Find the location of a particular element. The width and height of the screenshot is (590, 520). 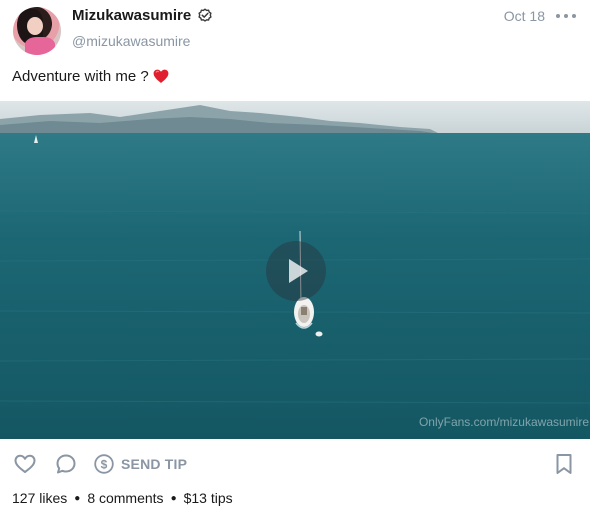

post-actions-bar: $ SEND TIP is located at coordinates (295, 465).